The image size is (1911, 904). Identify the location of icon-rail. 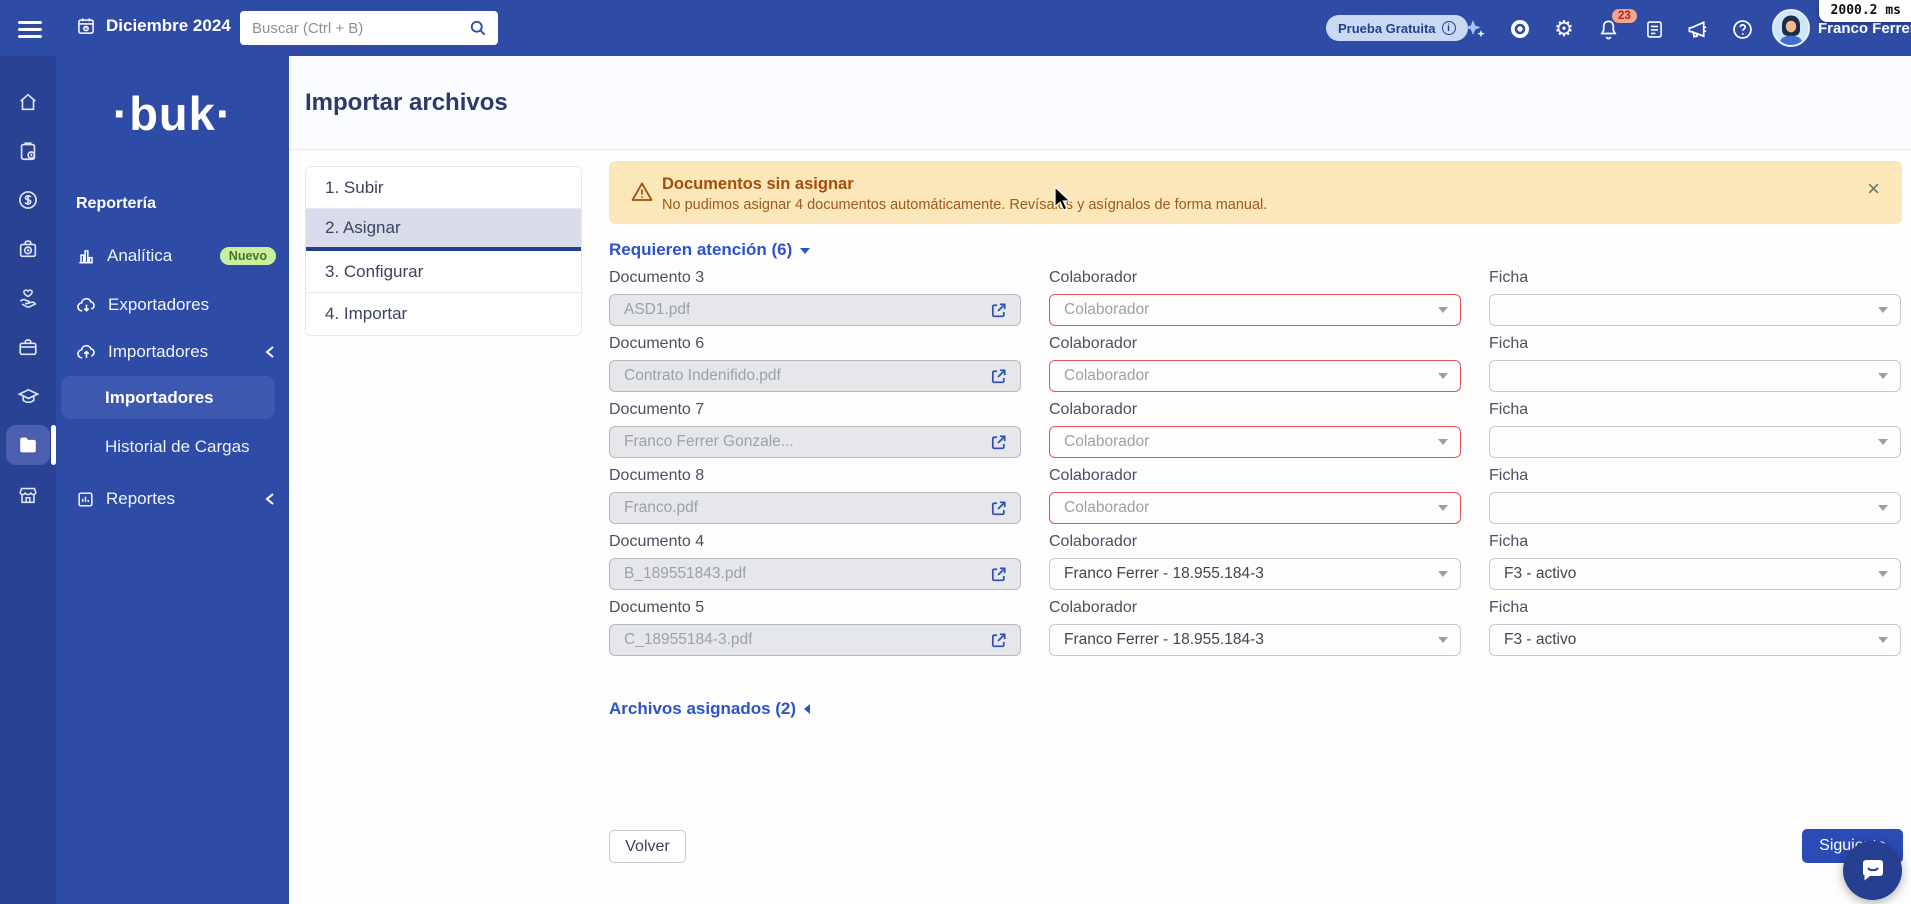
(28, 480).